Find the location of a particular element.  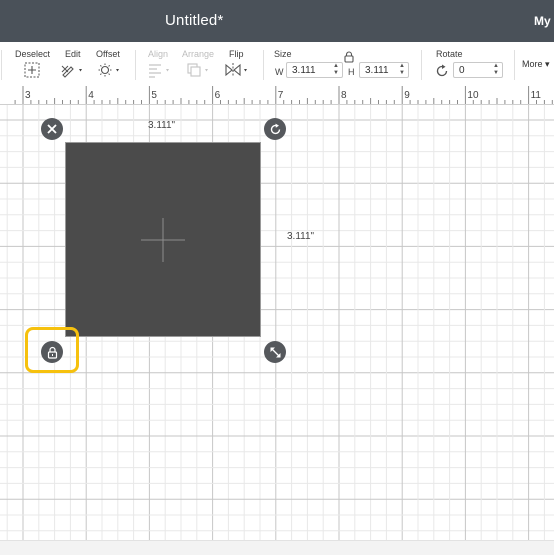

deselect-label: Deselect is located at coordinates (33, 54).